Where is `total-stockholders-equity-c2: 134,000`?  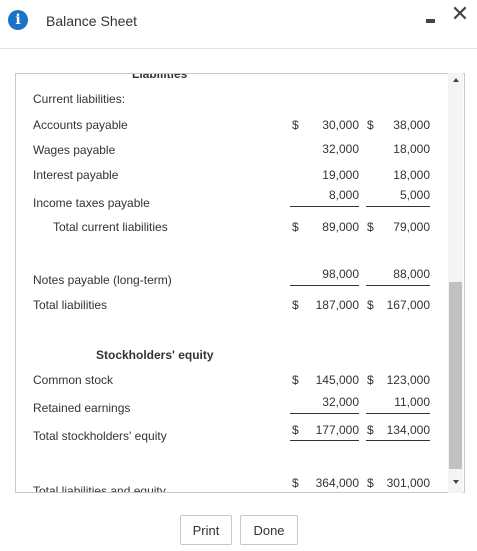 total-stockholders-equity-c2: 134,000 is located at coordinates (408, 430).